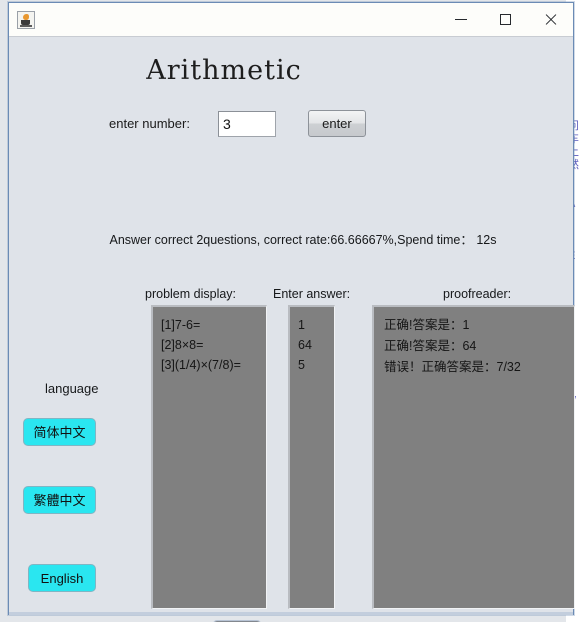 The image size is (588, 622). What do you see at coordinates (312, 294) in the screenshot?
I see `enter-answer-header: Enter answer:` at bounding box center [312, 294].